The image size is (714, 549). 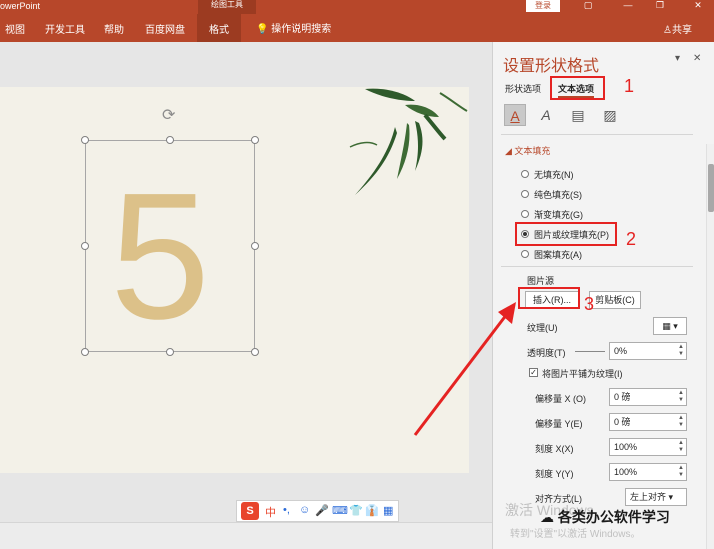 What do you see at coordinates (590, 351) in the screenshot?
I see `transparency-slider` at bounding box center [590, 351].